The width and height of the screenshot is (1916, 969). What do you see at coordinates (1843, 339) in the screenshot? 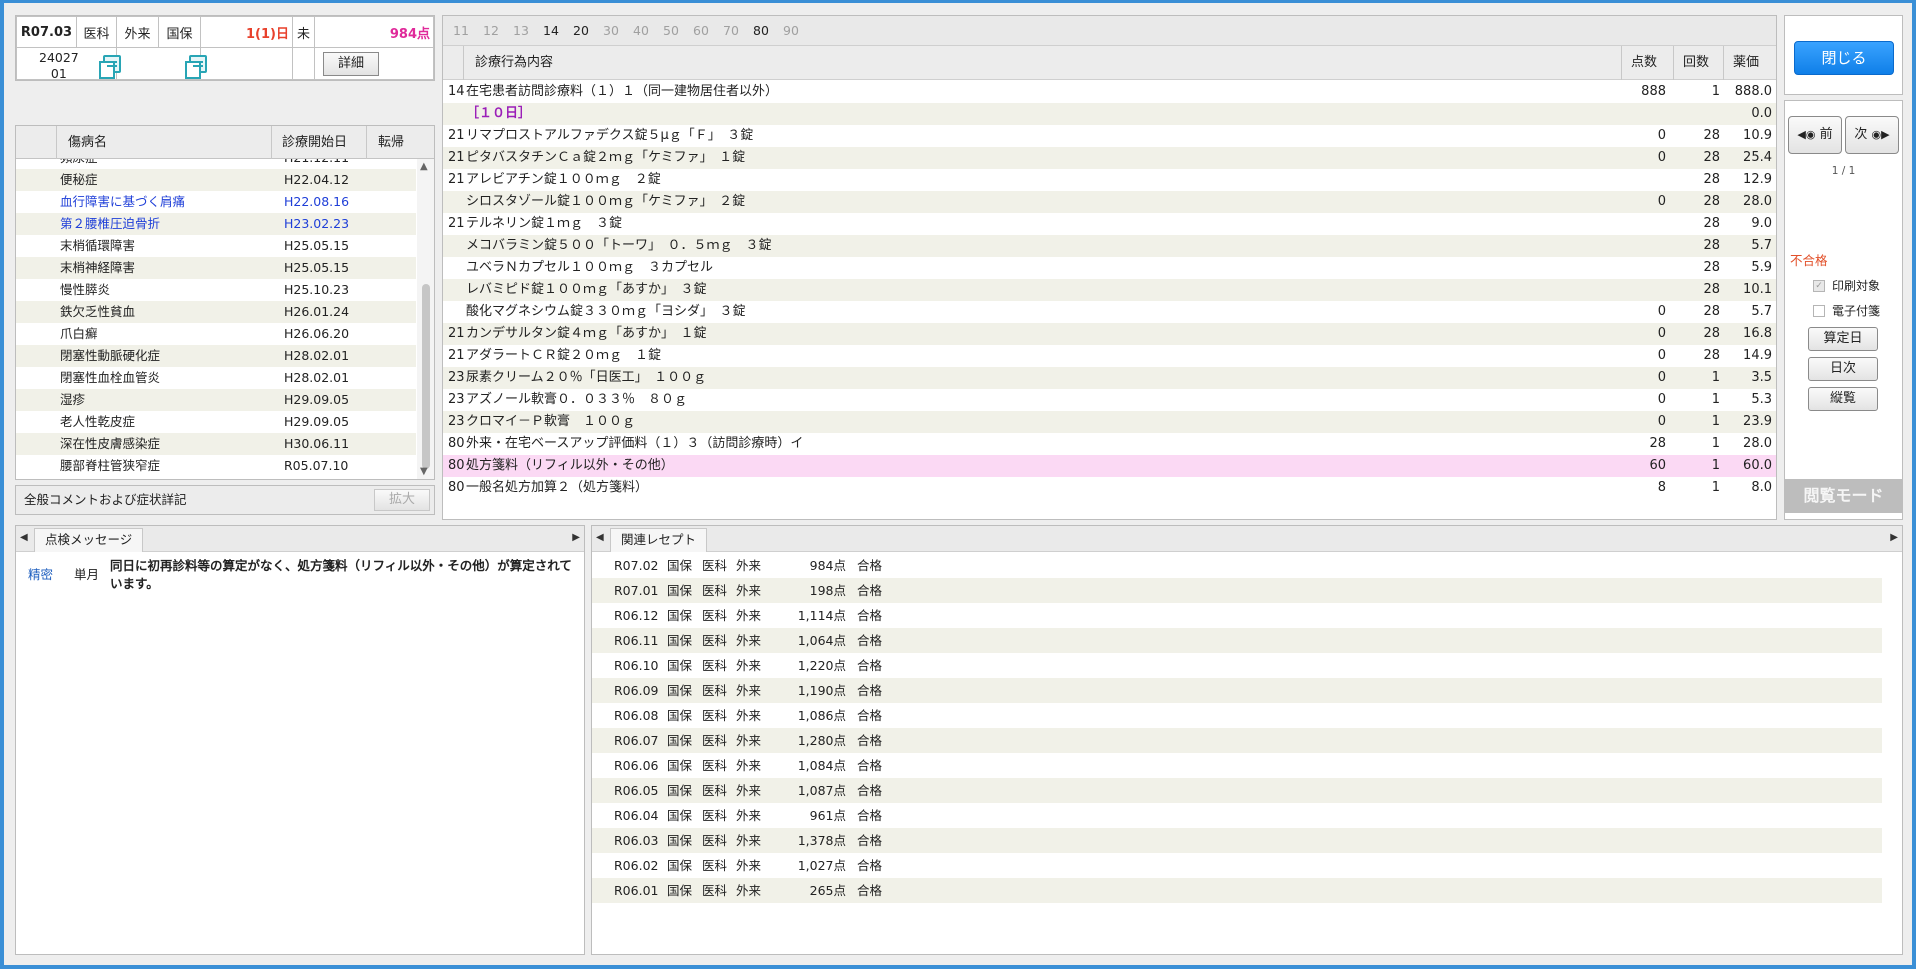
I see `calc-day-button: 算定日` at bounding box center [1843, 339].